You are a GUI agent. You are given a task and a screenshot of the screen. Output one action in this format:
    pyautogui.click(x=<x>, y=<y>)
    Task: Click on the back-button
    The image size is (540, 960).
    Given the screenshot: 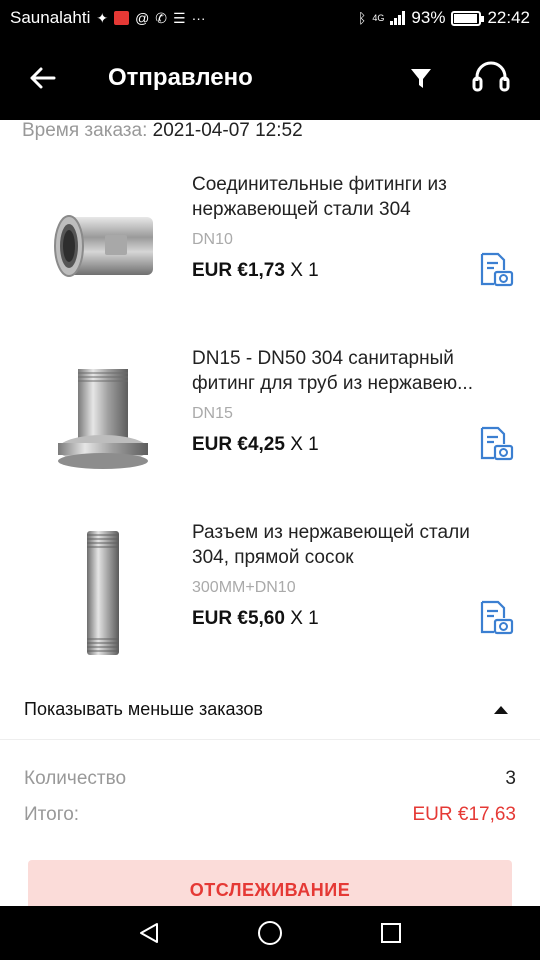 What is the action you would take?
    pyautogui.click(x=42, y=78)
    